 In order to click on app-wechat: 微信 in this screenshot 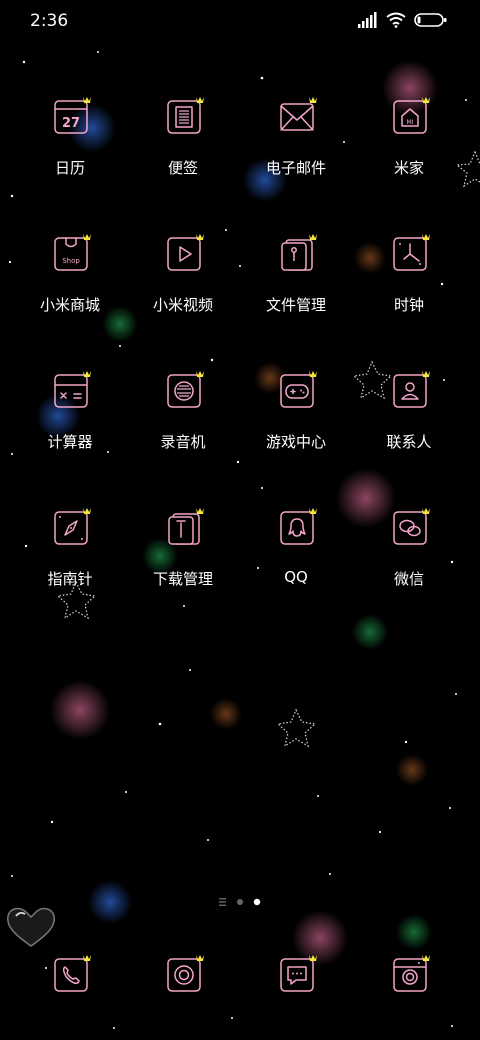, I will do `click(409, 569)`.